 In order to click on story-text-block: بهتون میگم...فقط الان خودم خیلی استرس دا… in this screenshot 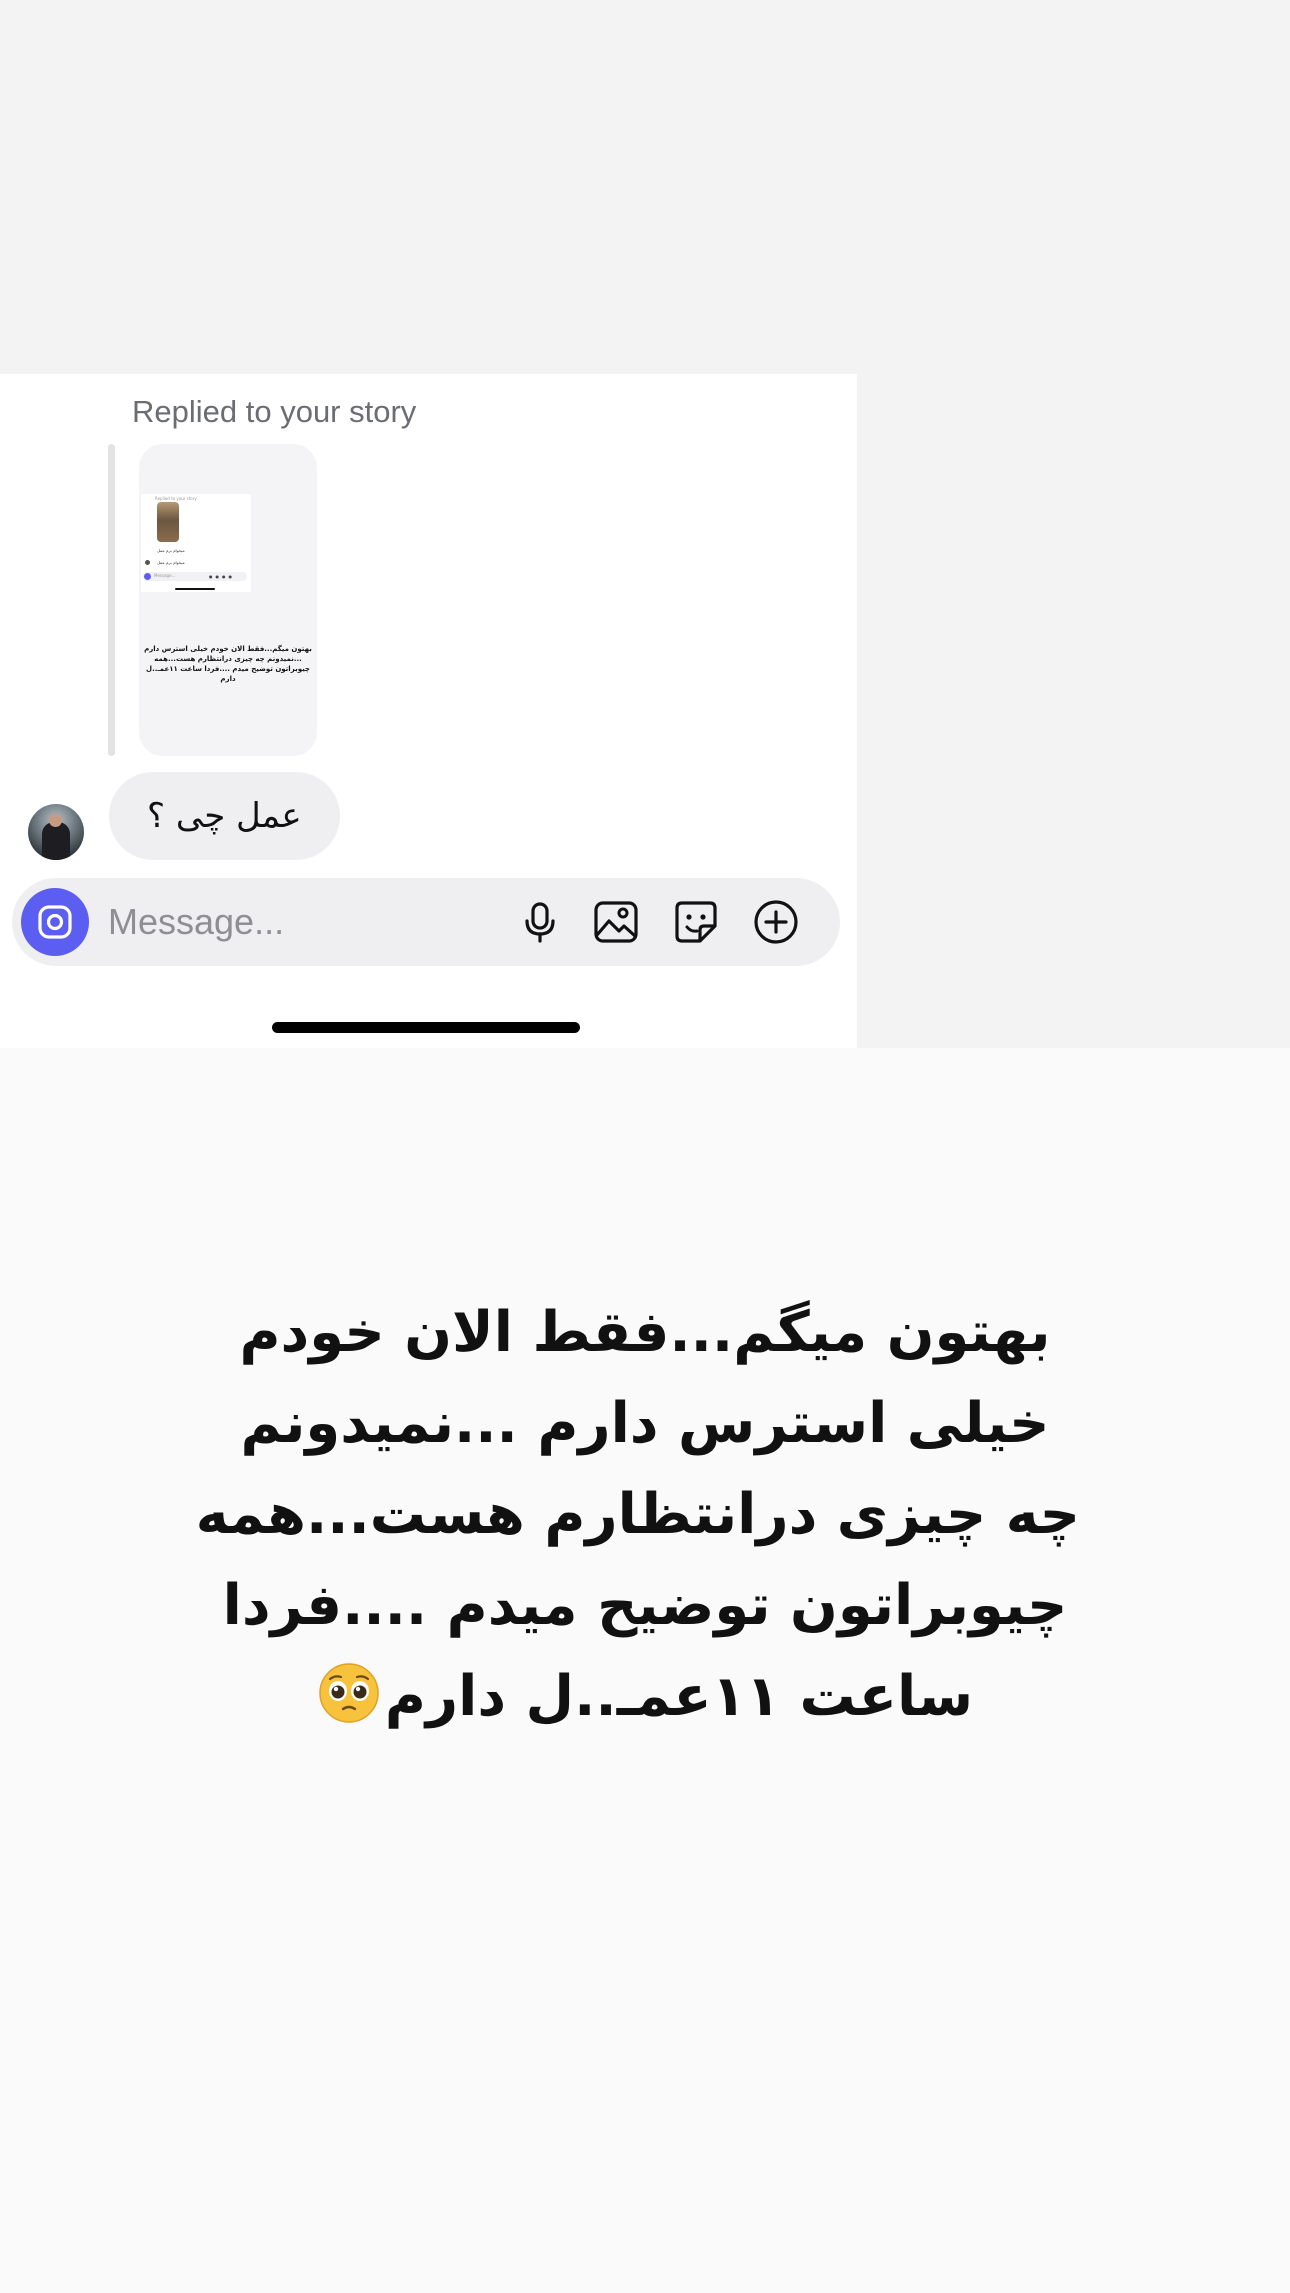, I will do `click(637, 1514)`.